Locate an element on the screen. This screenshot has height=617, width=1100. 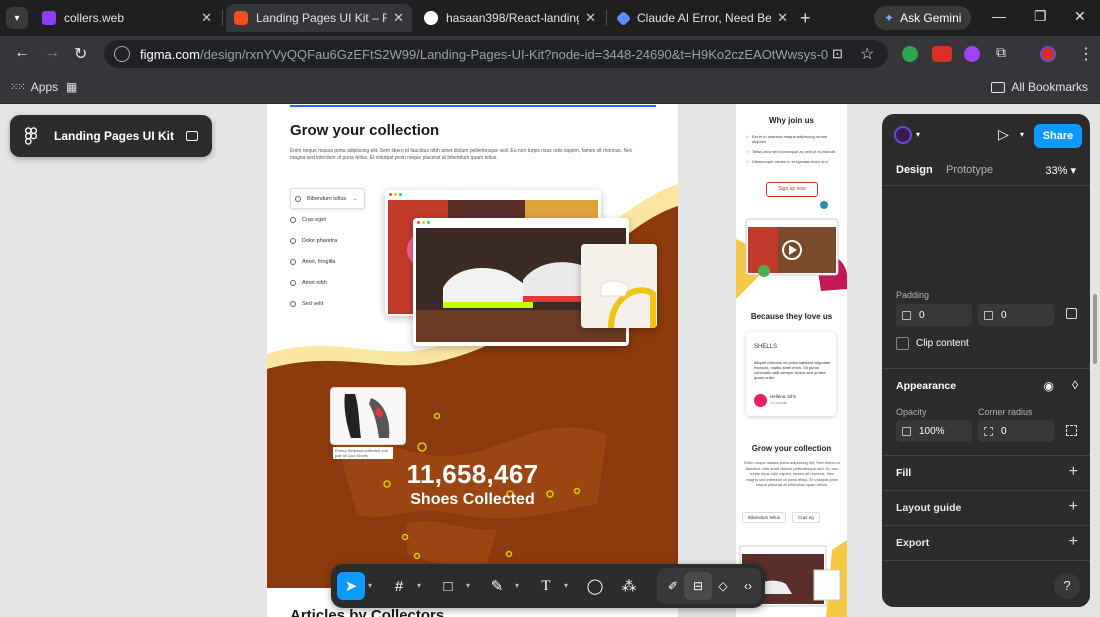
canvas-scrollbar is located at coordinates (1095, 329).